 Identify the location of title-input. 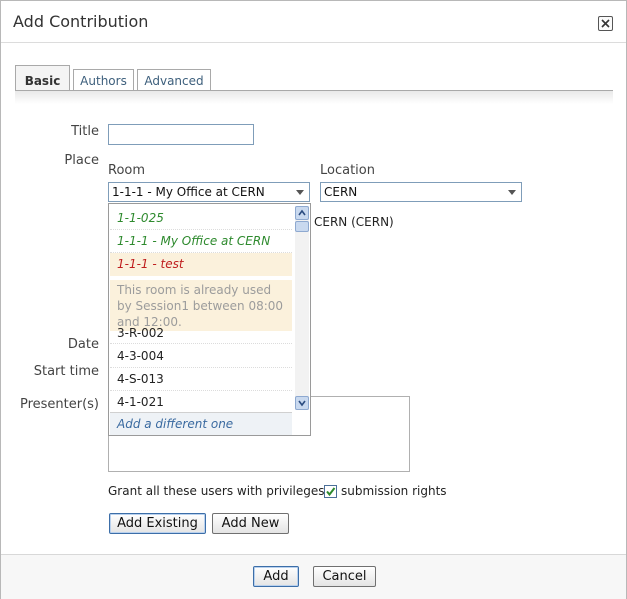
(181, 134).